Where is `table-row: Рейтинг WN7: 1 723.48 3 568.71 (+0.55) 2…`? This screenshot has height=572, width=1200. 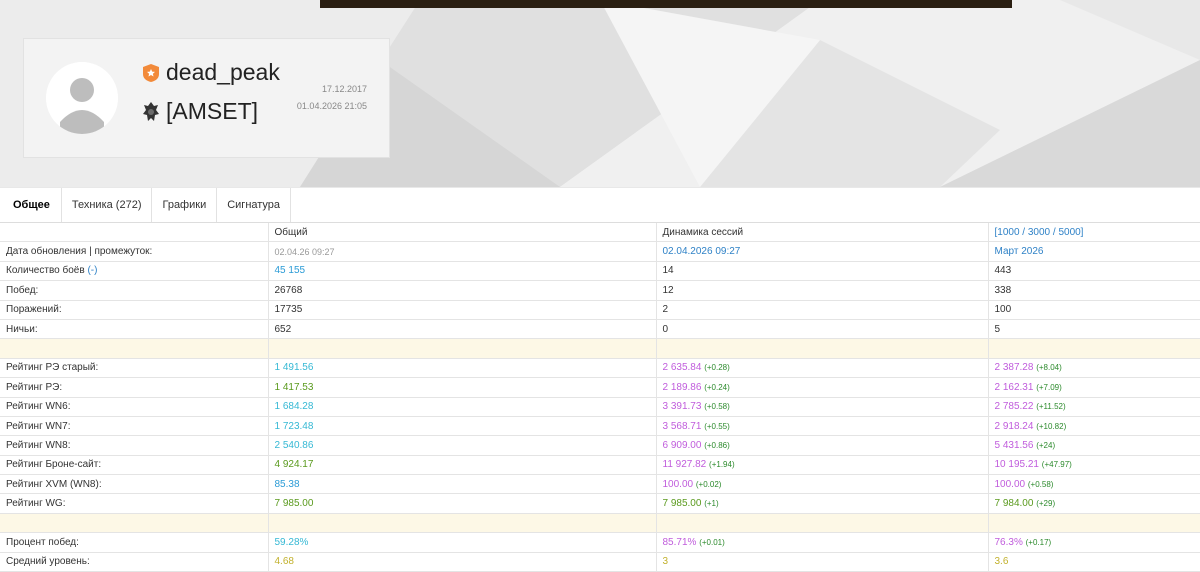
table-row: Рейтинг WN7: 1 723.48 3 568.71 (+0.55) 2… is located at coordinates (600, 426).